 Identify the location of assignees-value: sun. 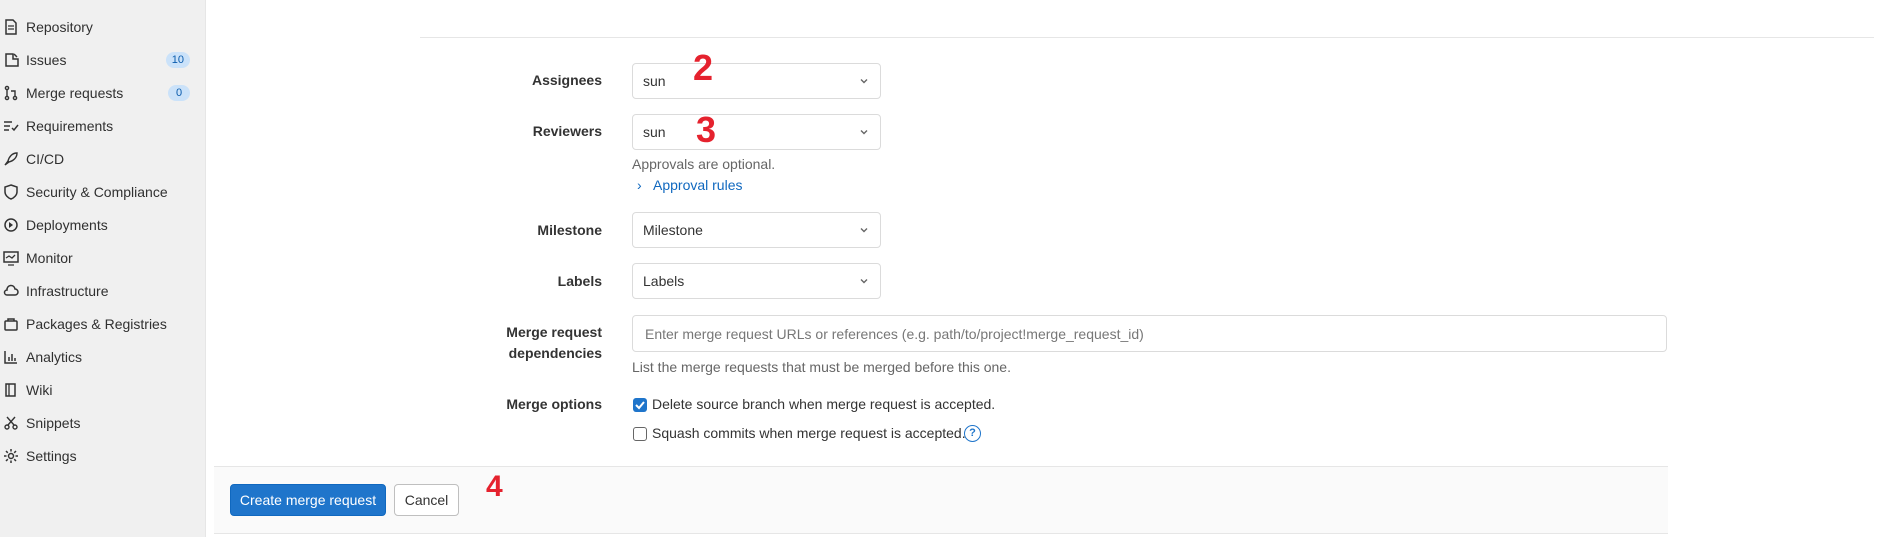
(654, 81).